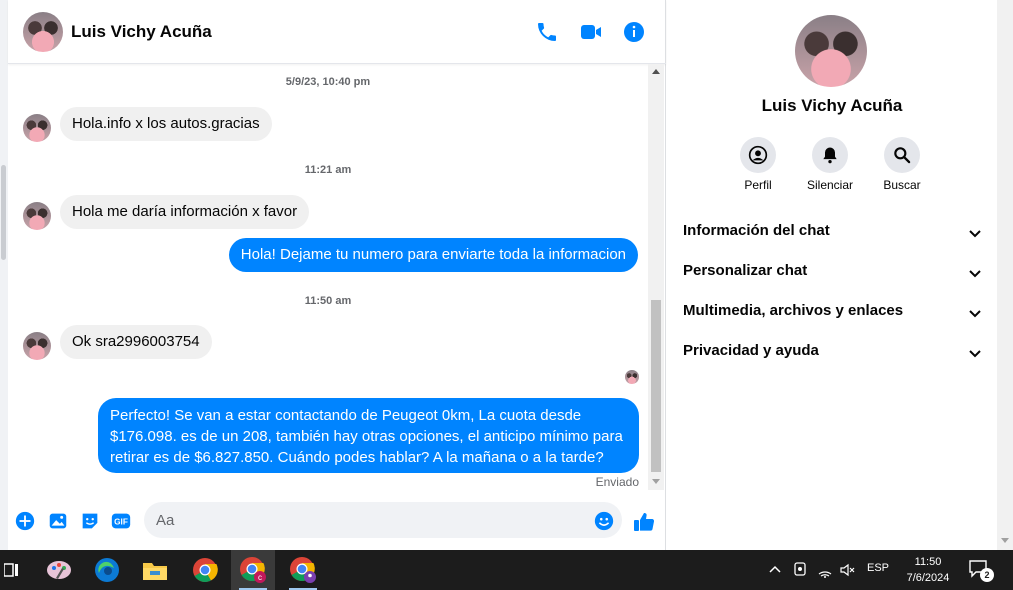 Image resolution: width=1013 pixels, height=590 pixels. What do you see at coordinates (756, 230) in the screenshot?
I see `section-label: Información del chat` at bounding box center [756, 230].